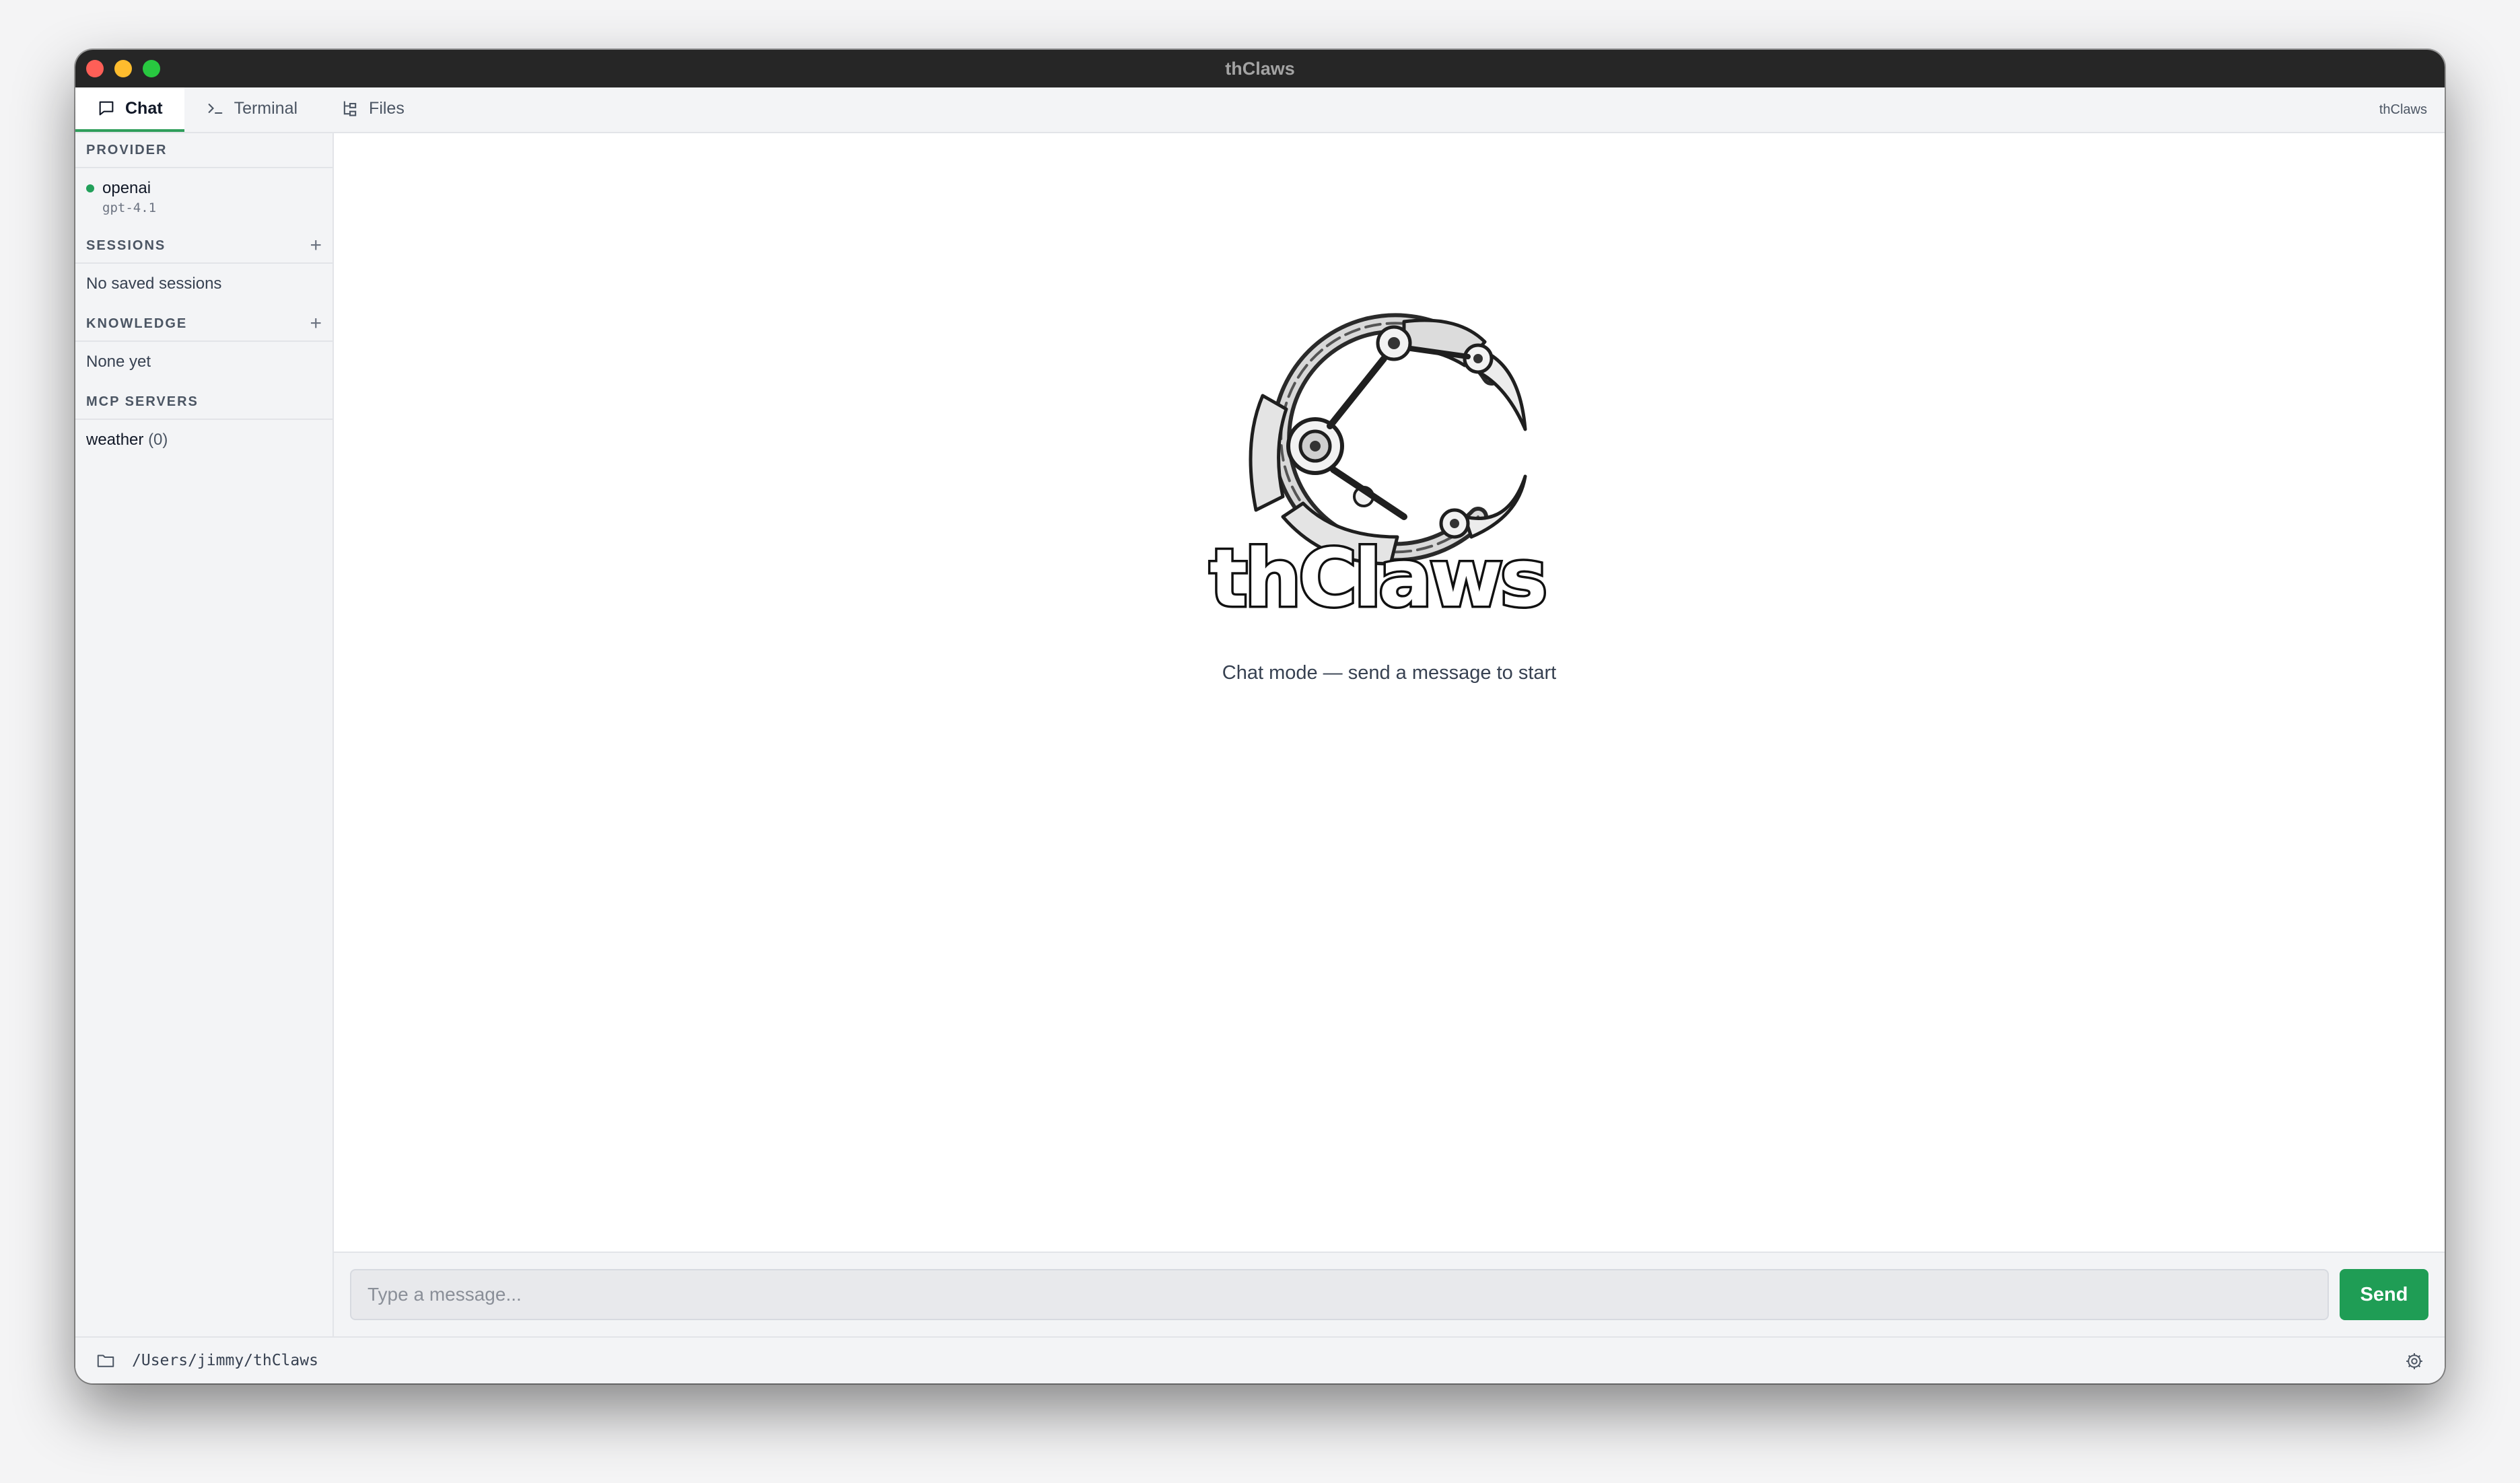 The image size is (2520, 1483). Describe the element at coordinates (266, 108) in the screenshot. I see `tab-label: Terminal` at that location.